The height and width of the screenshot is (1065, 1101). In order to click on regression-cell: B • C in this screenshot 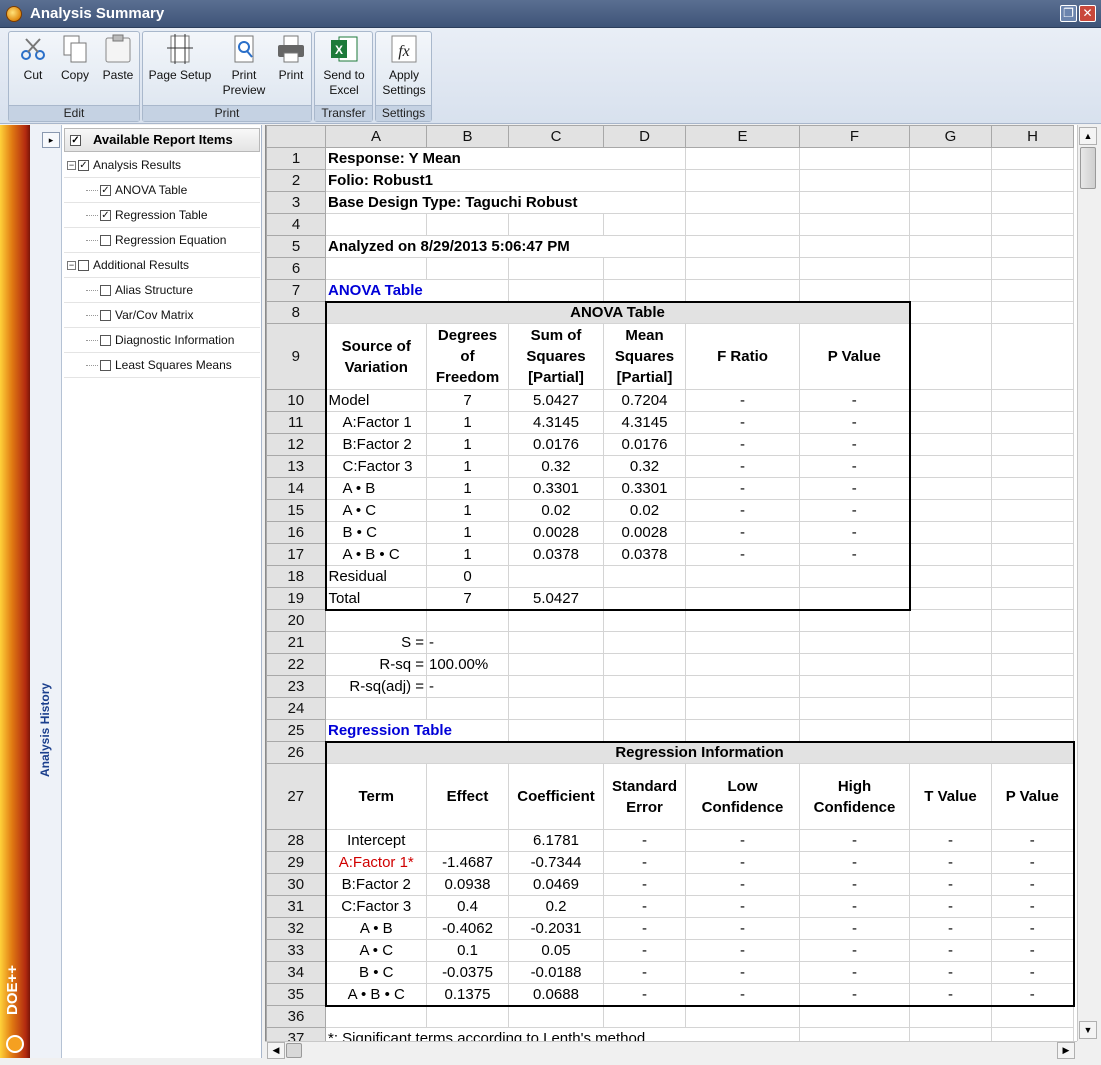, I will do `click(375, 972)`.